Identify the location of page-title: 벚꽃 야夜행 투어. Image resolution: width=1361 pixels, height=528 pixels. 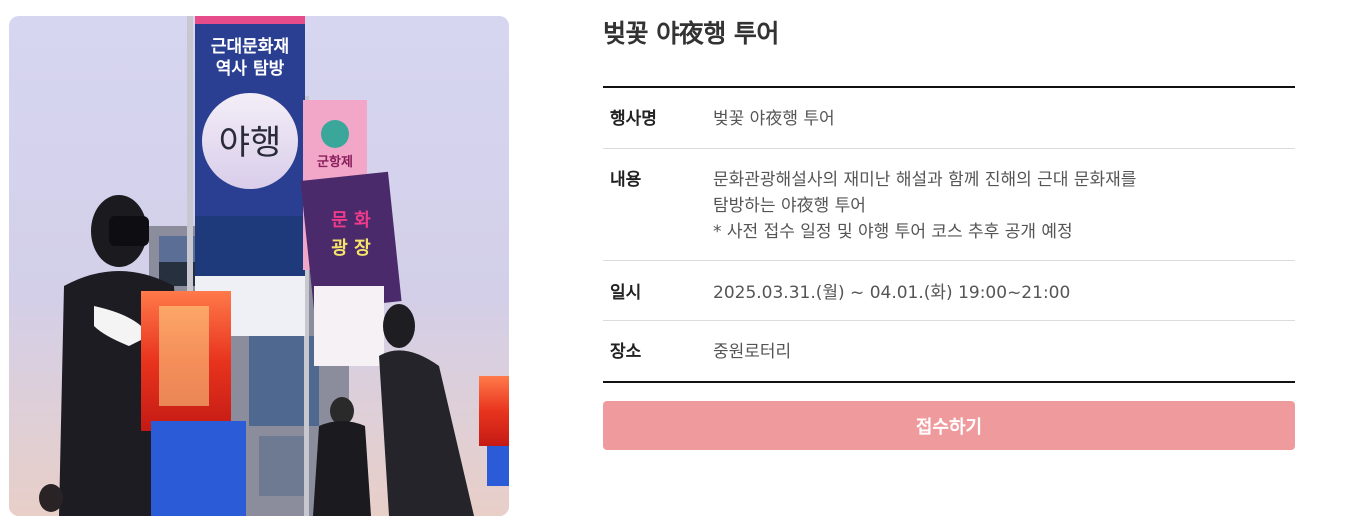
(691, 33).